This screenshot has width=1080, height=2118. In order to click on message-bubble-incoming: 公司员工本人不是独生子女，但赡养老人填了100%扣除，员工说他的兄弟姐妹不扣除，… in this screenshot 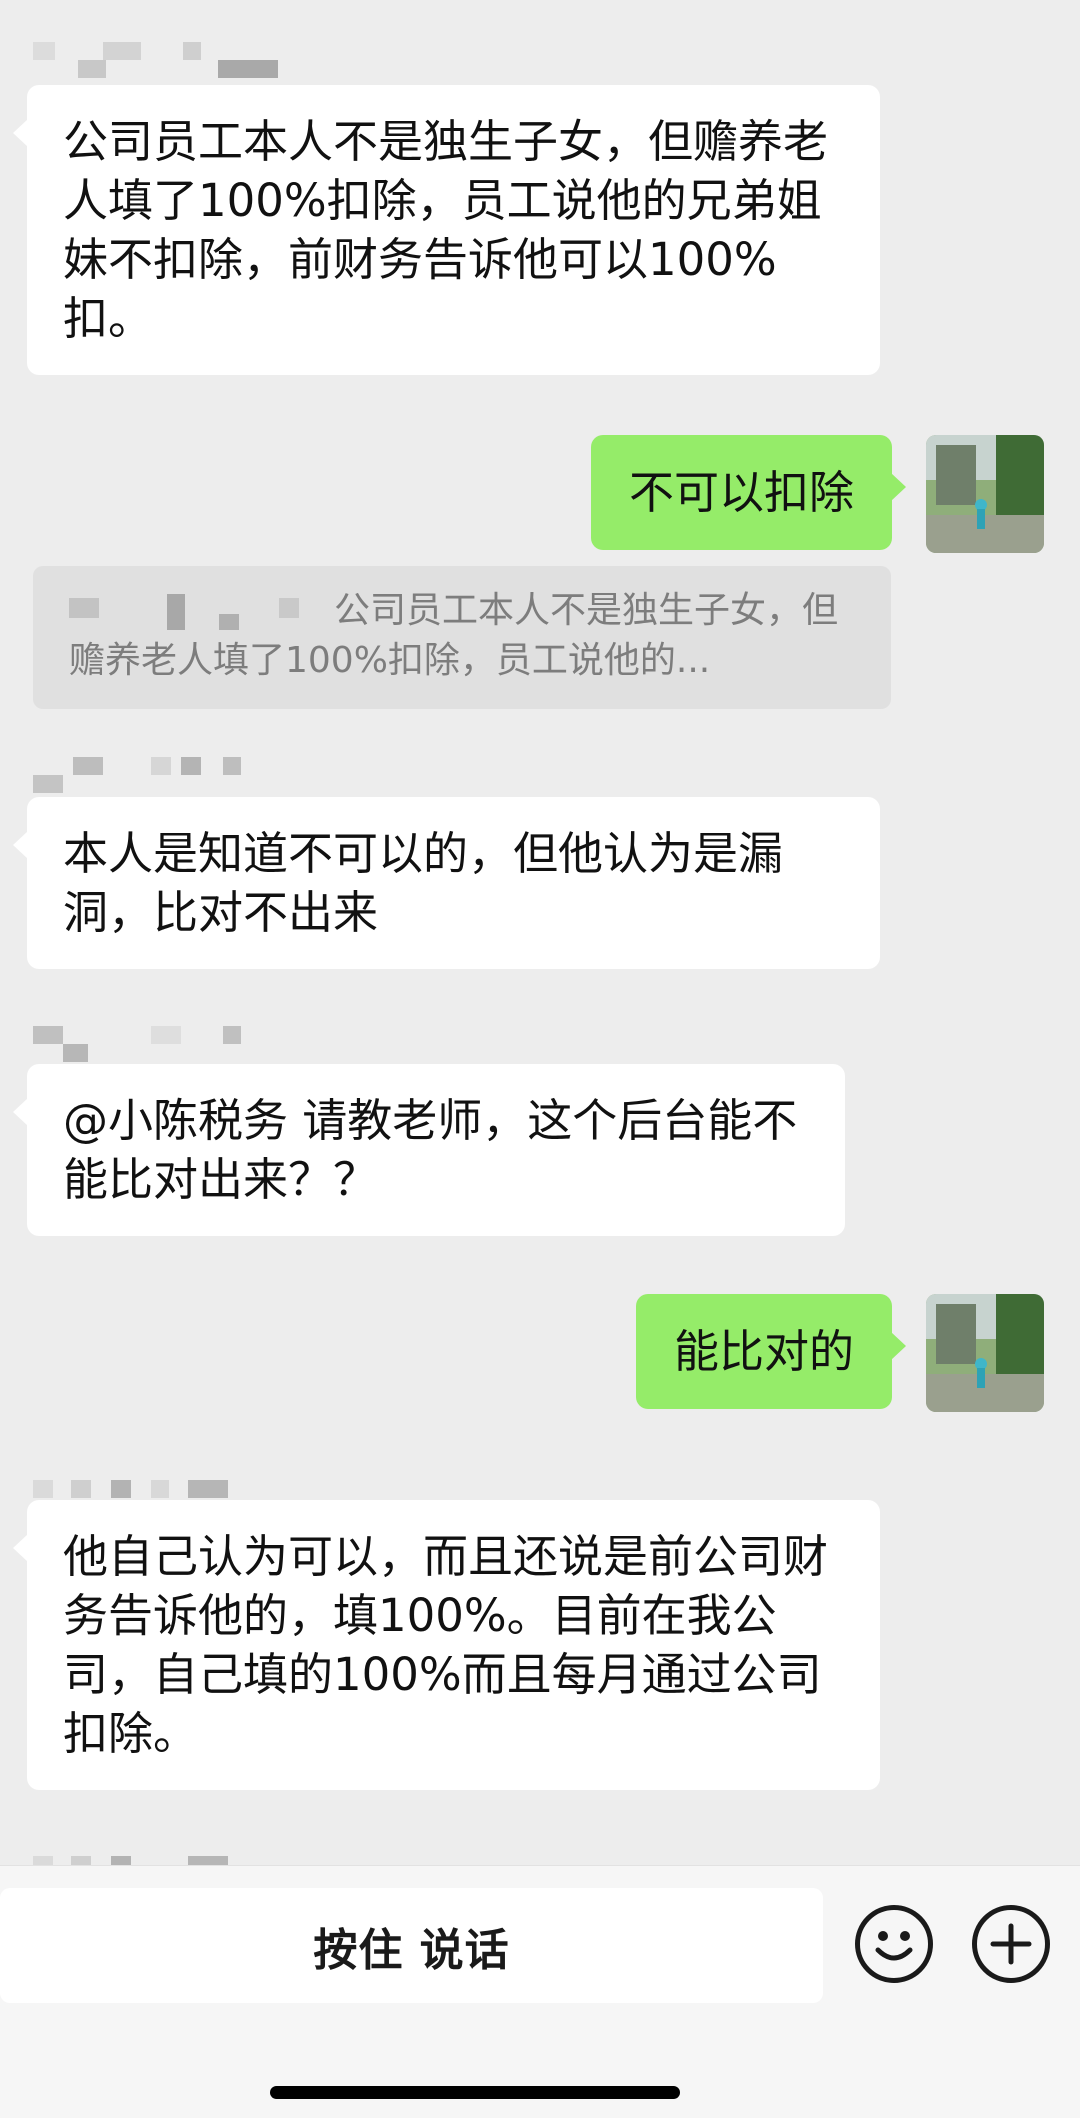, I will do `click(446, 230)`.